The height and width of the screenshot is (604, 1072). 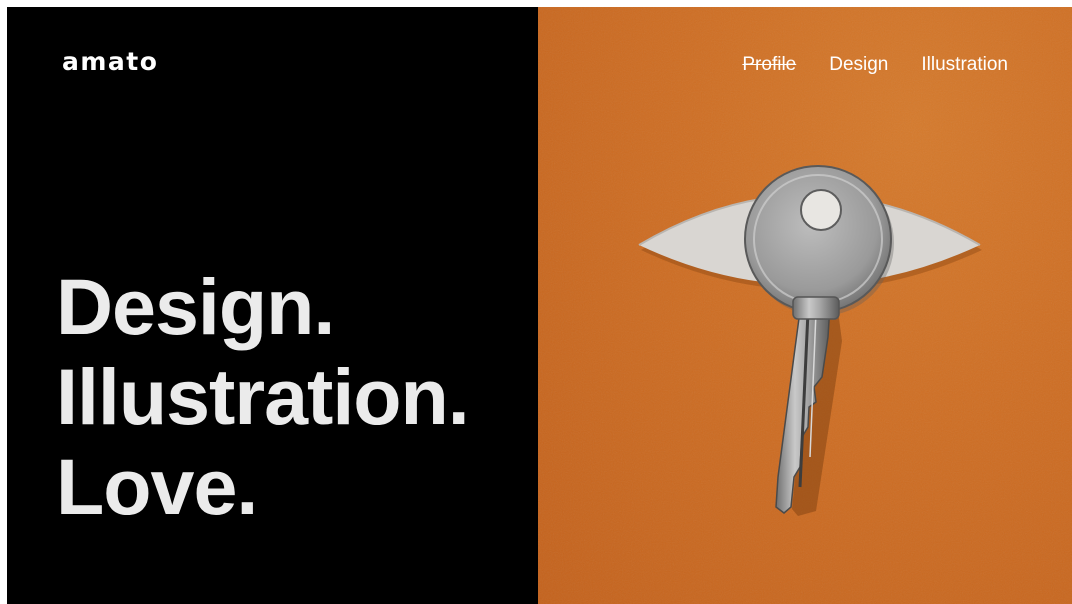 What do you see at coordinates (818, 239) in the screenshot?
I see `key-head` at bounding box center [818, 239].